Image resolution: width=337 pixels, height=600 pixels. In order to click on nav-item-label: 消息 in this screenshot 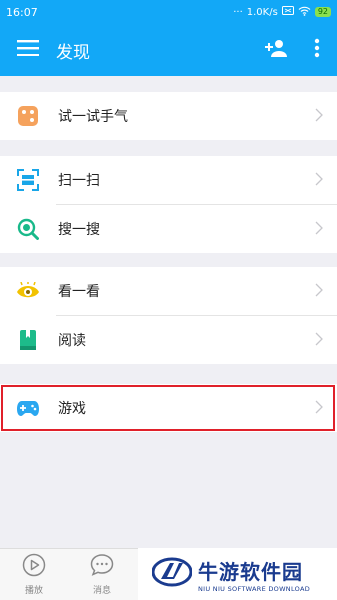, I will do `click(101, 591)`.